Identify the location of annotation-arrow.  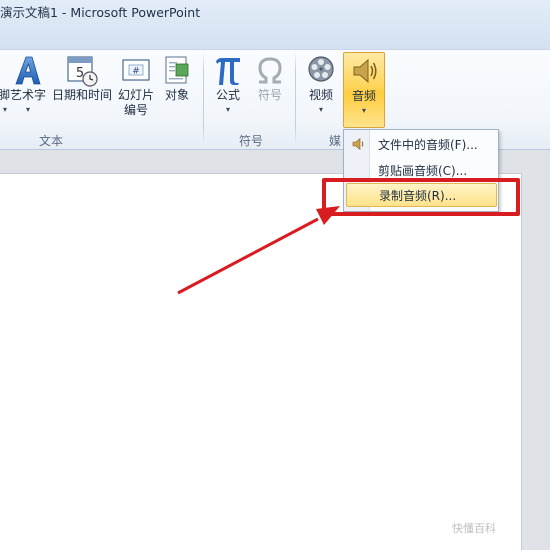
(258, 250).